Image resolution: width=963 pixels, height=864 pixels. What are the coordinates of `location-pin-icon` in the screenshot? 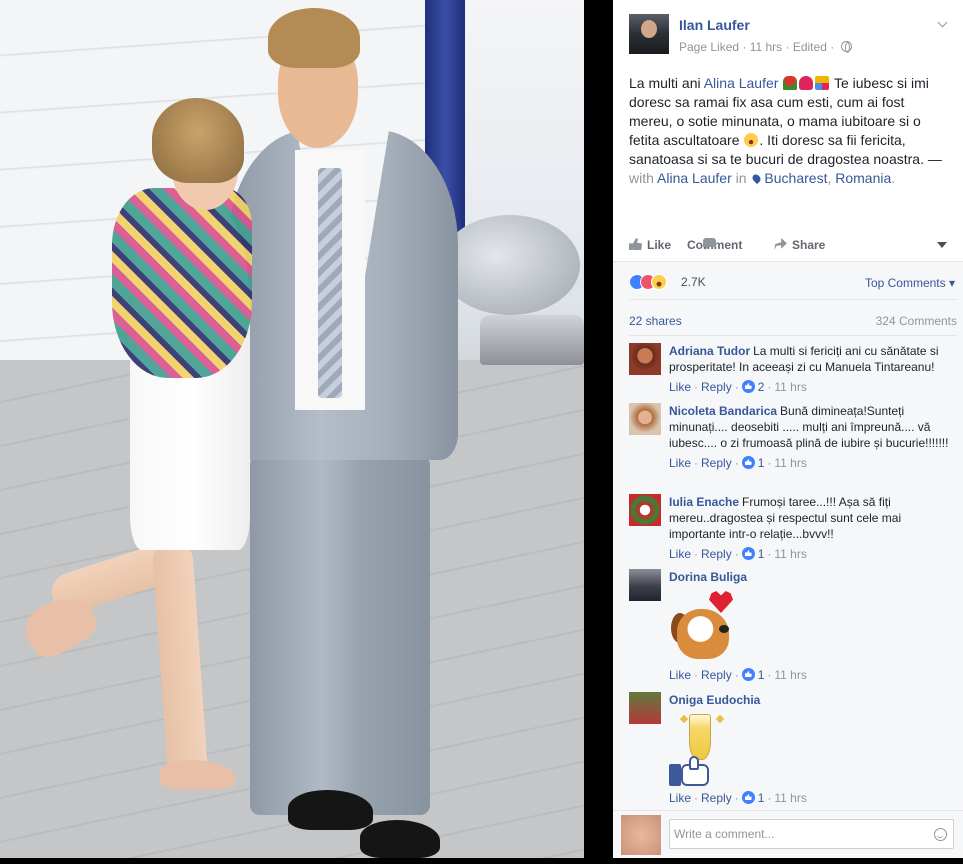 It's located at (757, 178).